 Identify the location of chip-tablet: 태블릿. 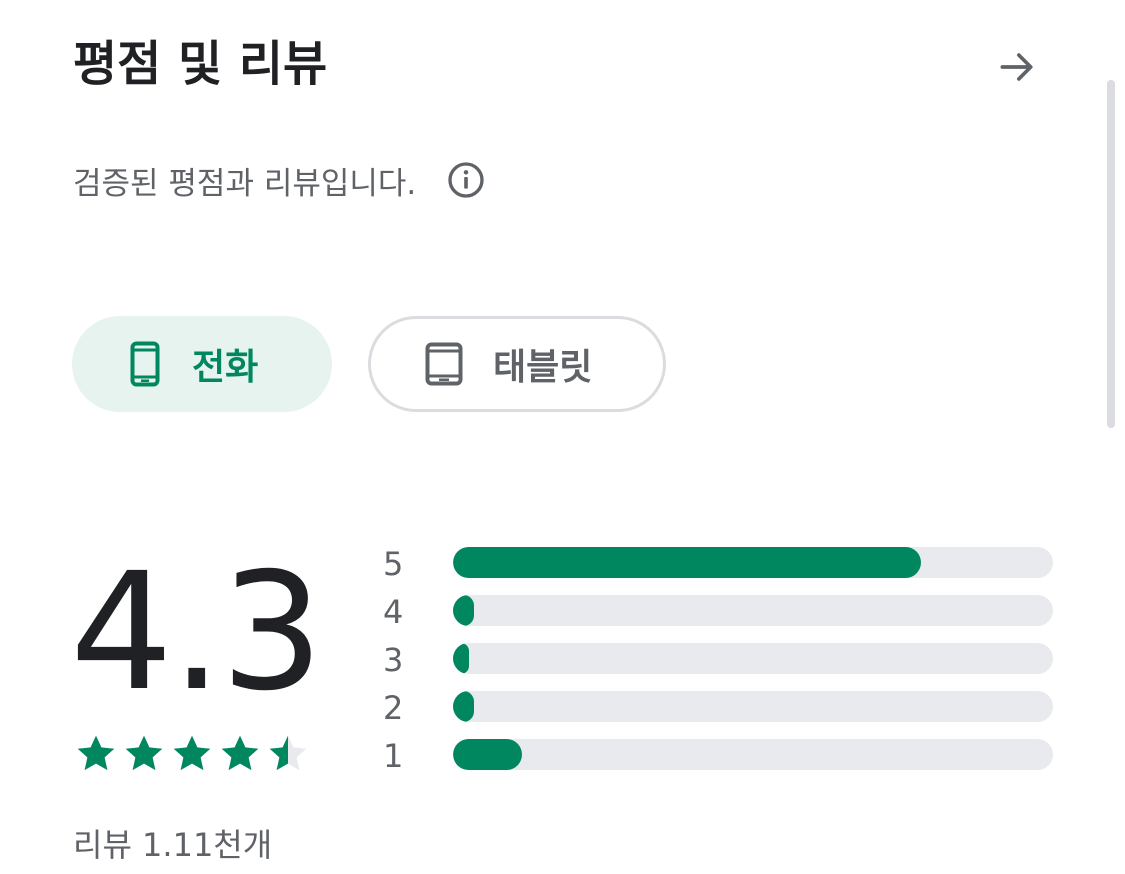
(517, 364).